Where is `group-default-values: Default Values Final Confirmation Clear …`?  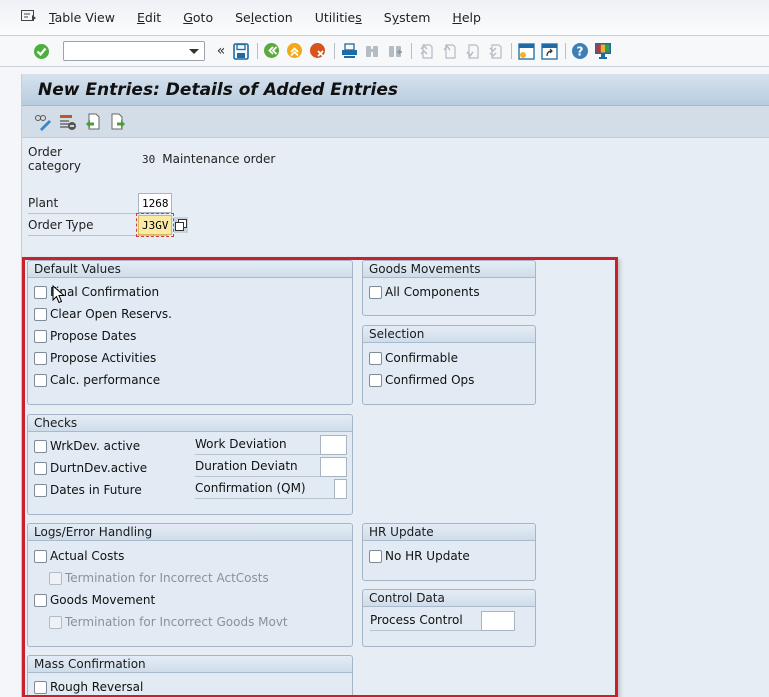
group-default-values: Default Values Final Confirmation Clear … is located at coordinates (190, 332).